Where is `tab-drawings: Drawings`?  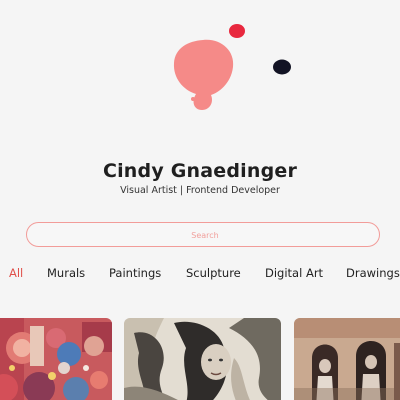 tab-drawings: Drawings is located at coordinates (373, 273).